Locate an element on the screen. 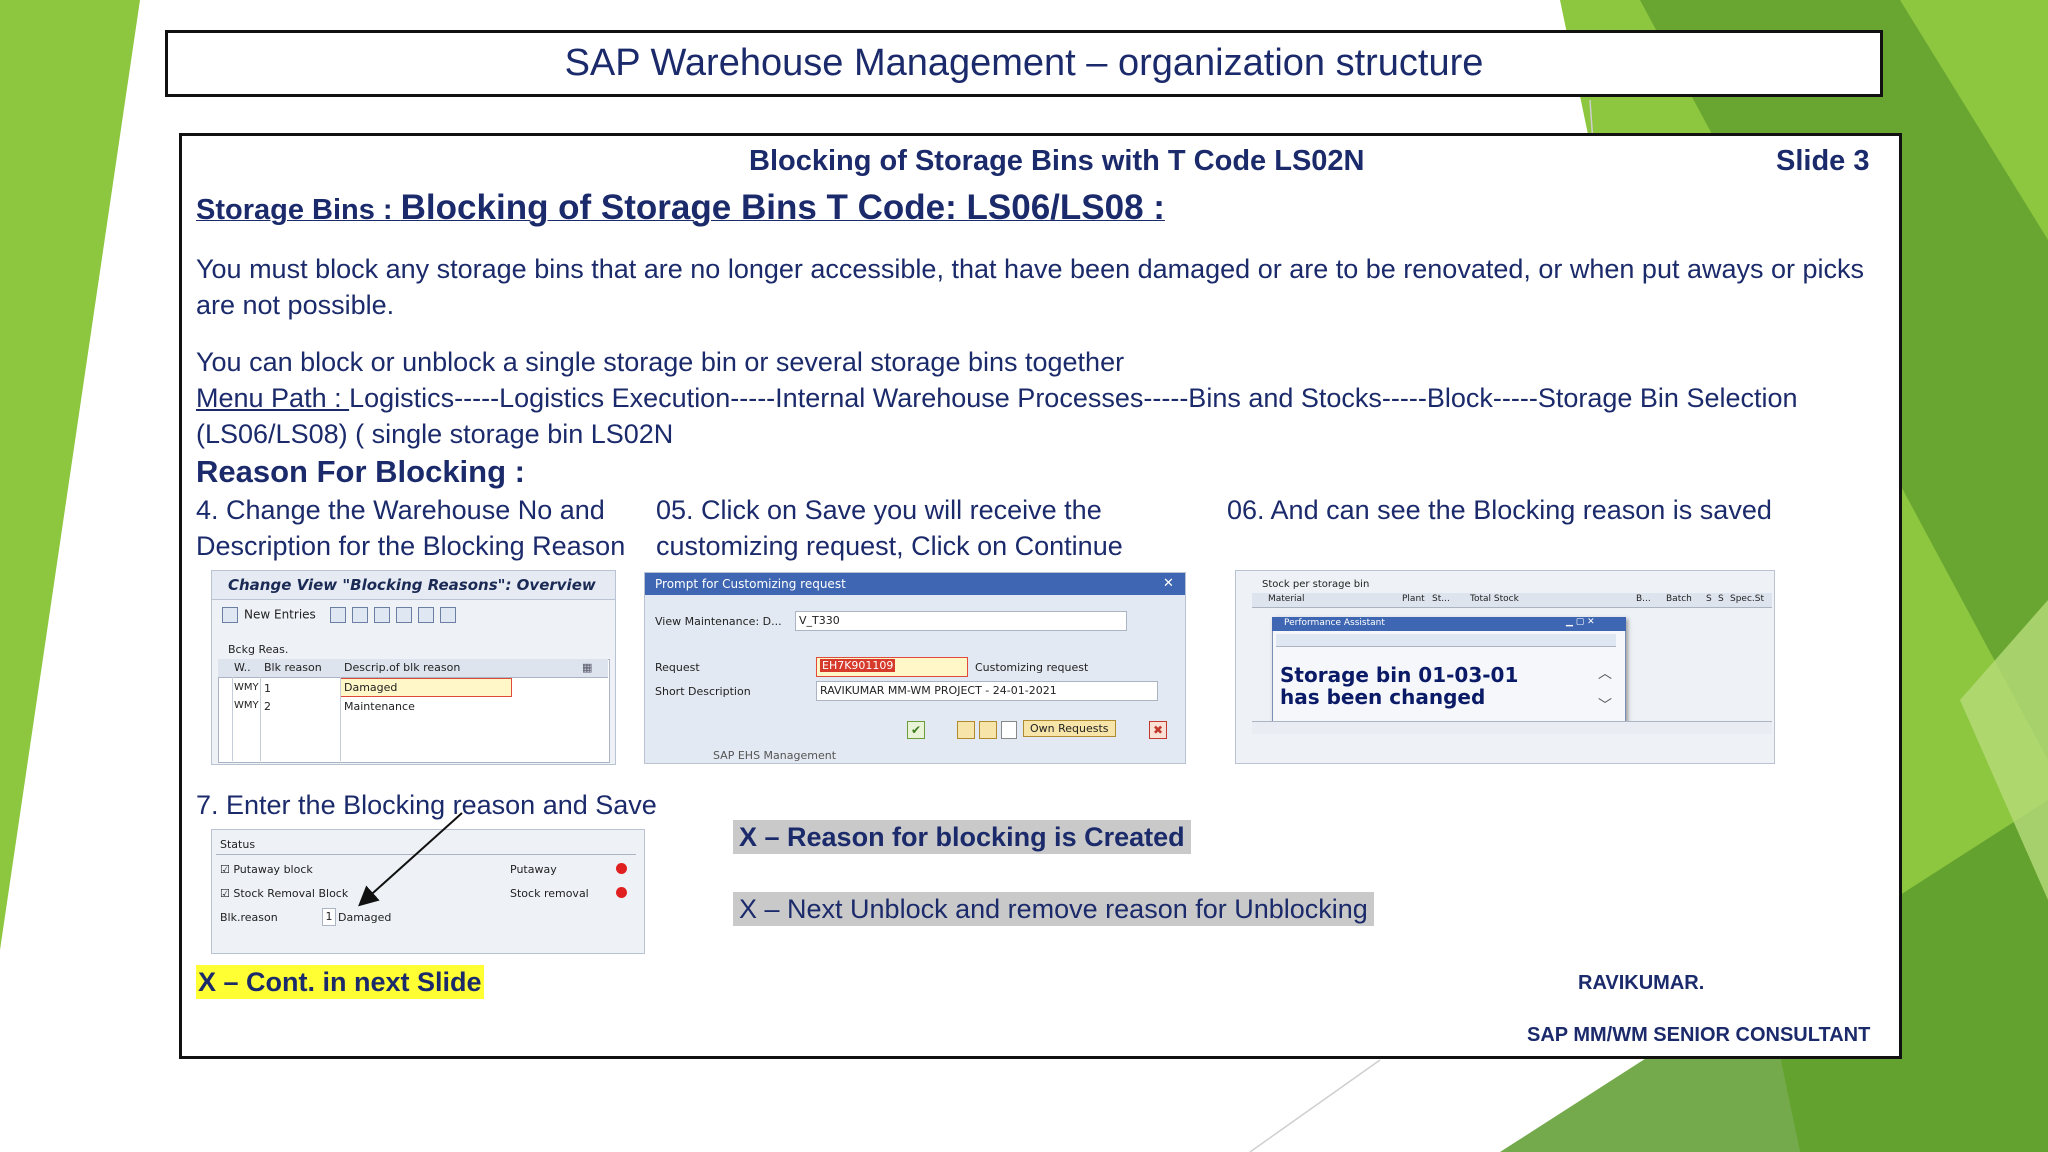 The image size is (2048, 1152). shot2-short-label: Short Description is located at coordinates (703, 691).